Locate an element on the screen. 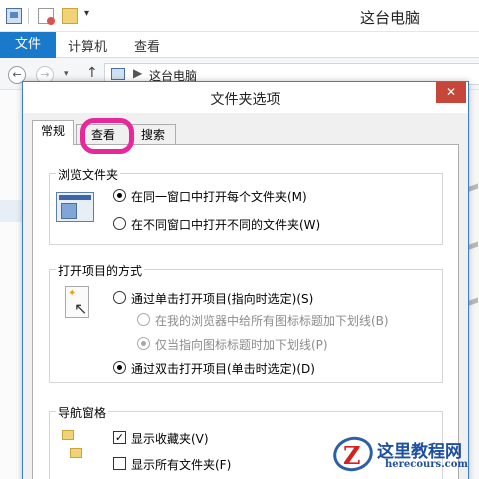  tab-search: 搜索 is located at coordinates (153, 135).